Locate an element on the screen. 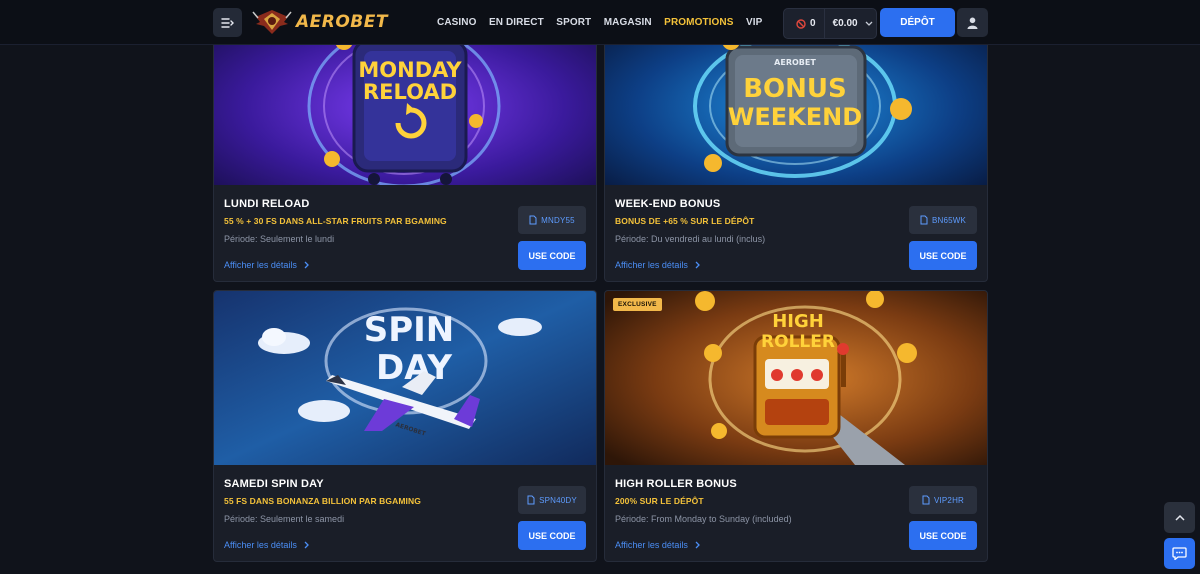  promo-code-chip: SPN40DY is located at coordinates (552, 500).